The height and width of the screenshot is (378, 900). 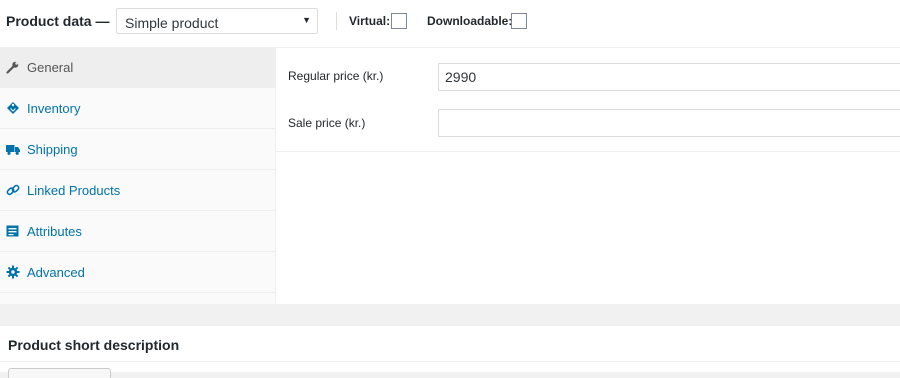 What do you see at coordinates (137, 67) in the screenshot?
I see `tab-general: General` at bounding box center [137, 67].